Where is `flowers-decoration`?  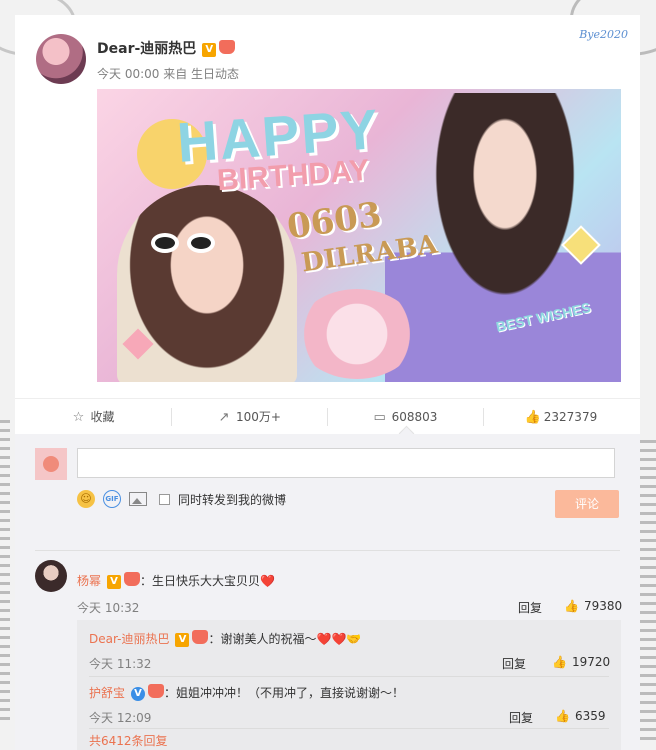 flowers-decoration is located at coordinates (357, 334).